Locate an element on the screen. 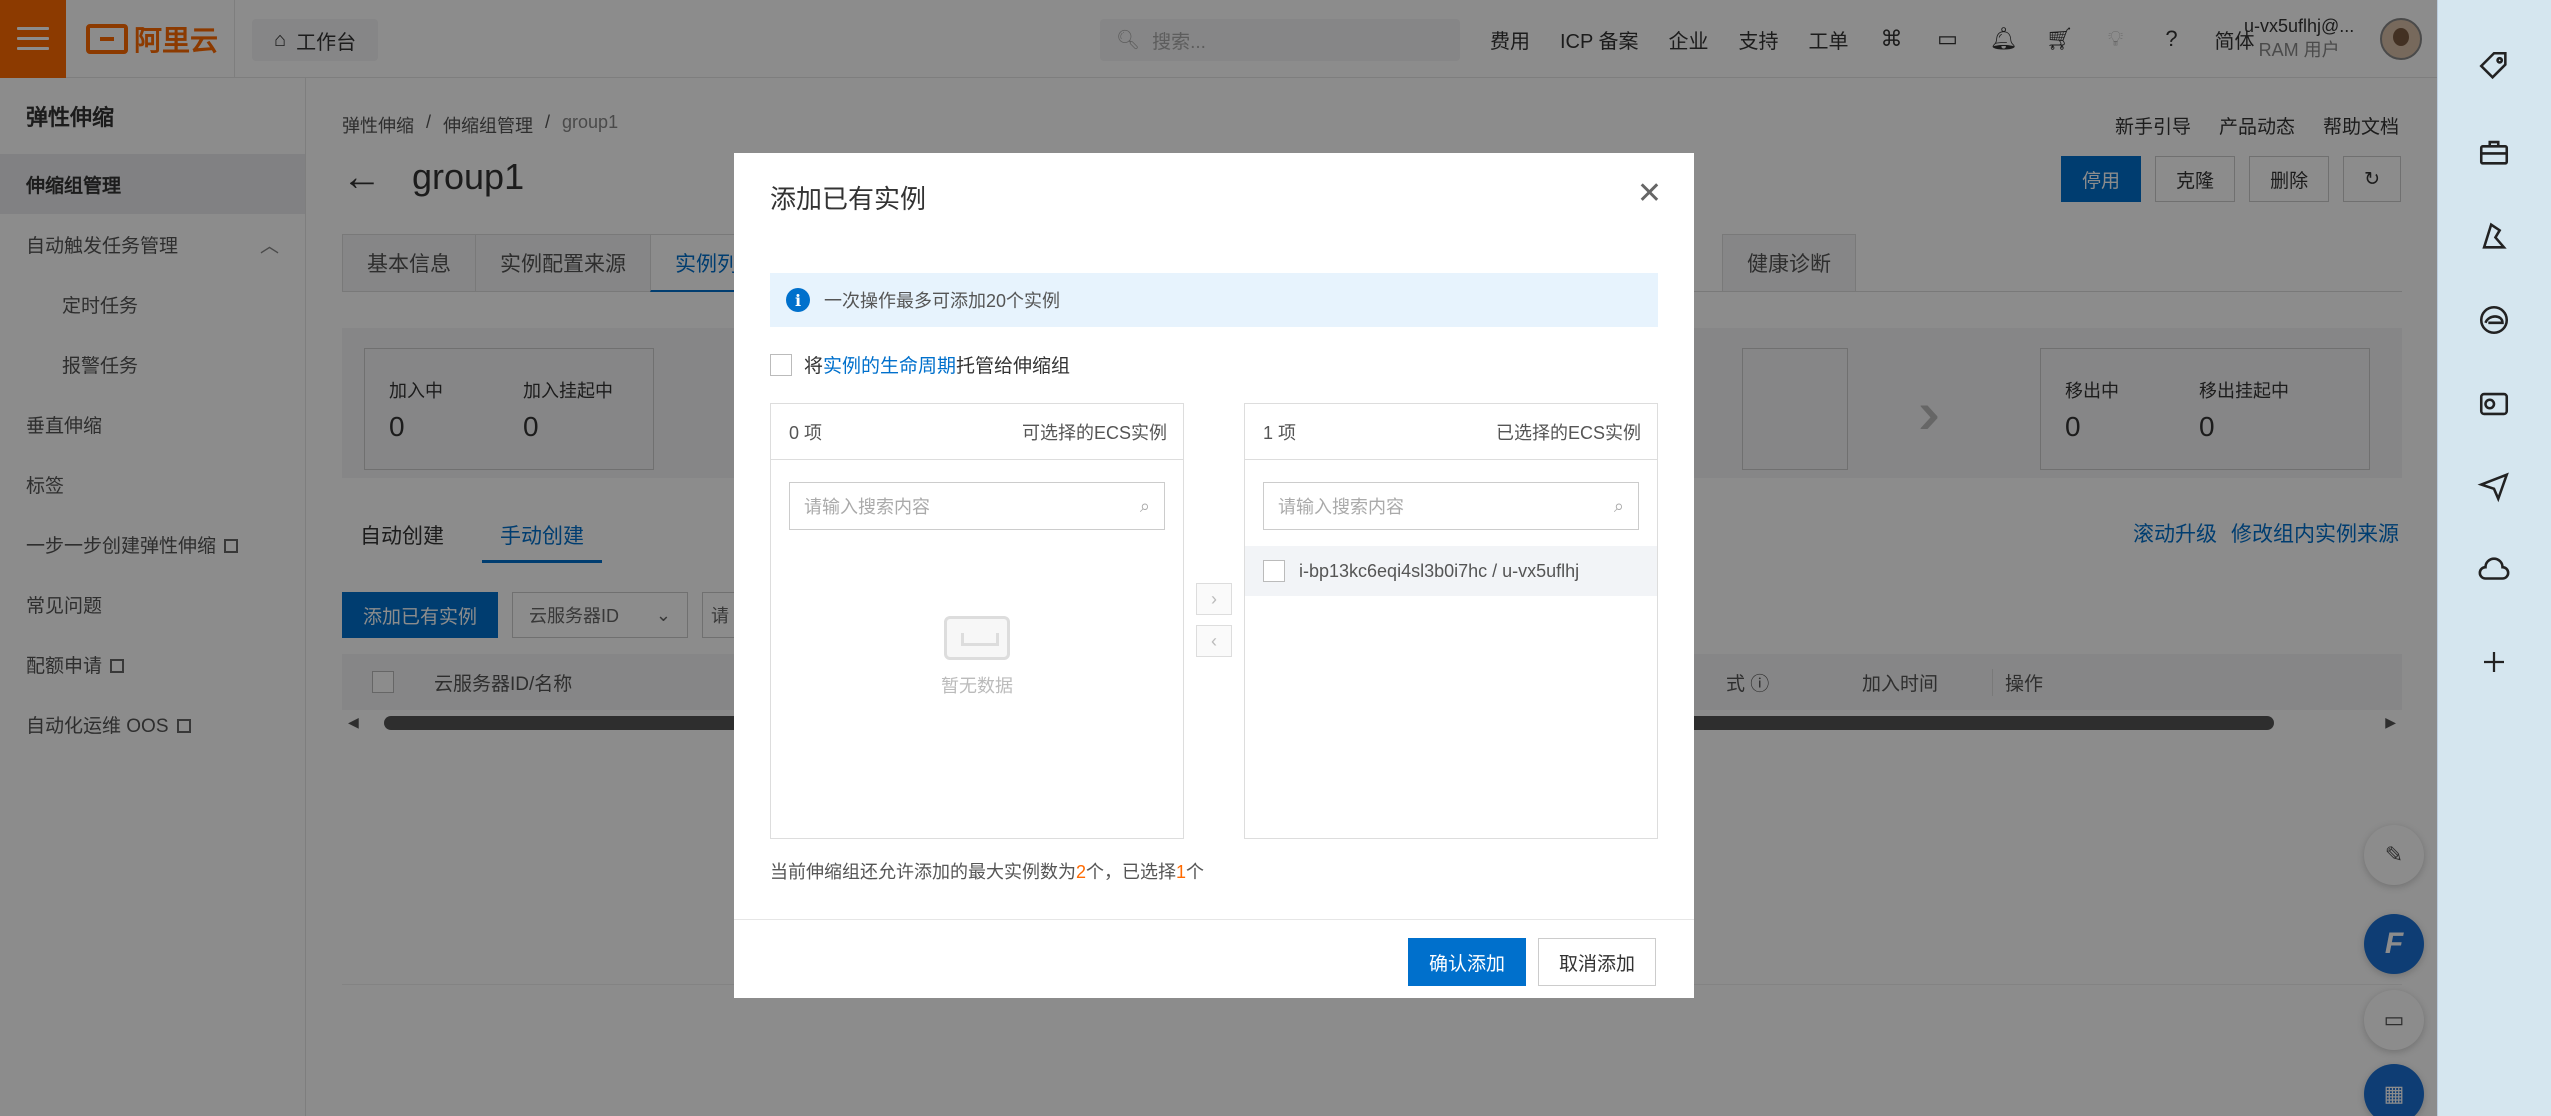  available-title: 可选择的ECS实例 is located at coordinates (1094, 432).